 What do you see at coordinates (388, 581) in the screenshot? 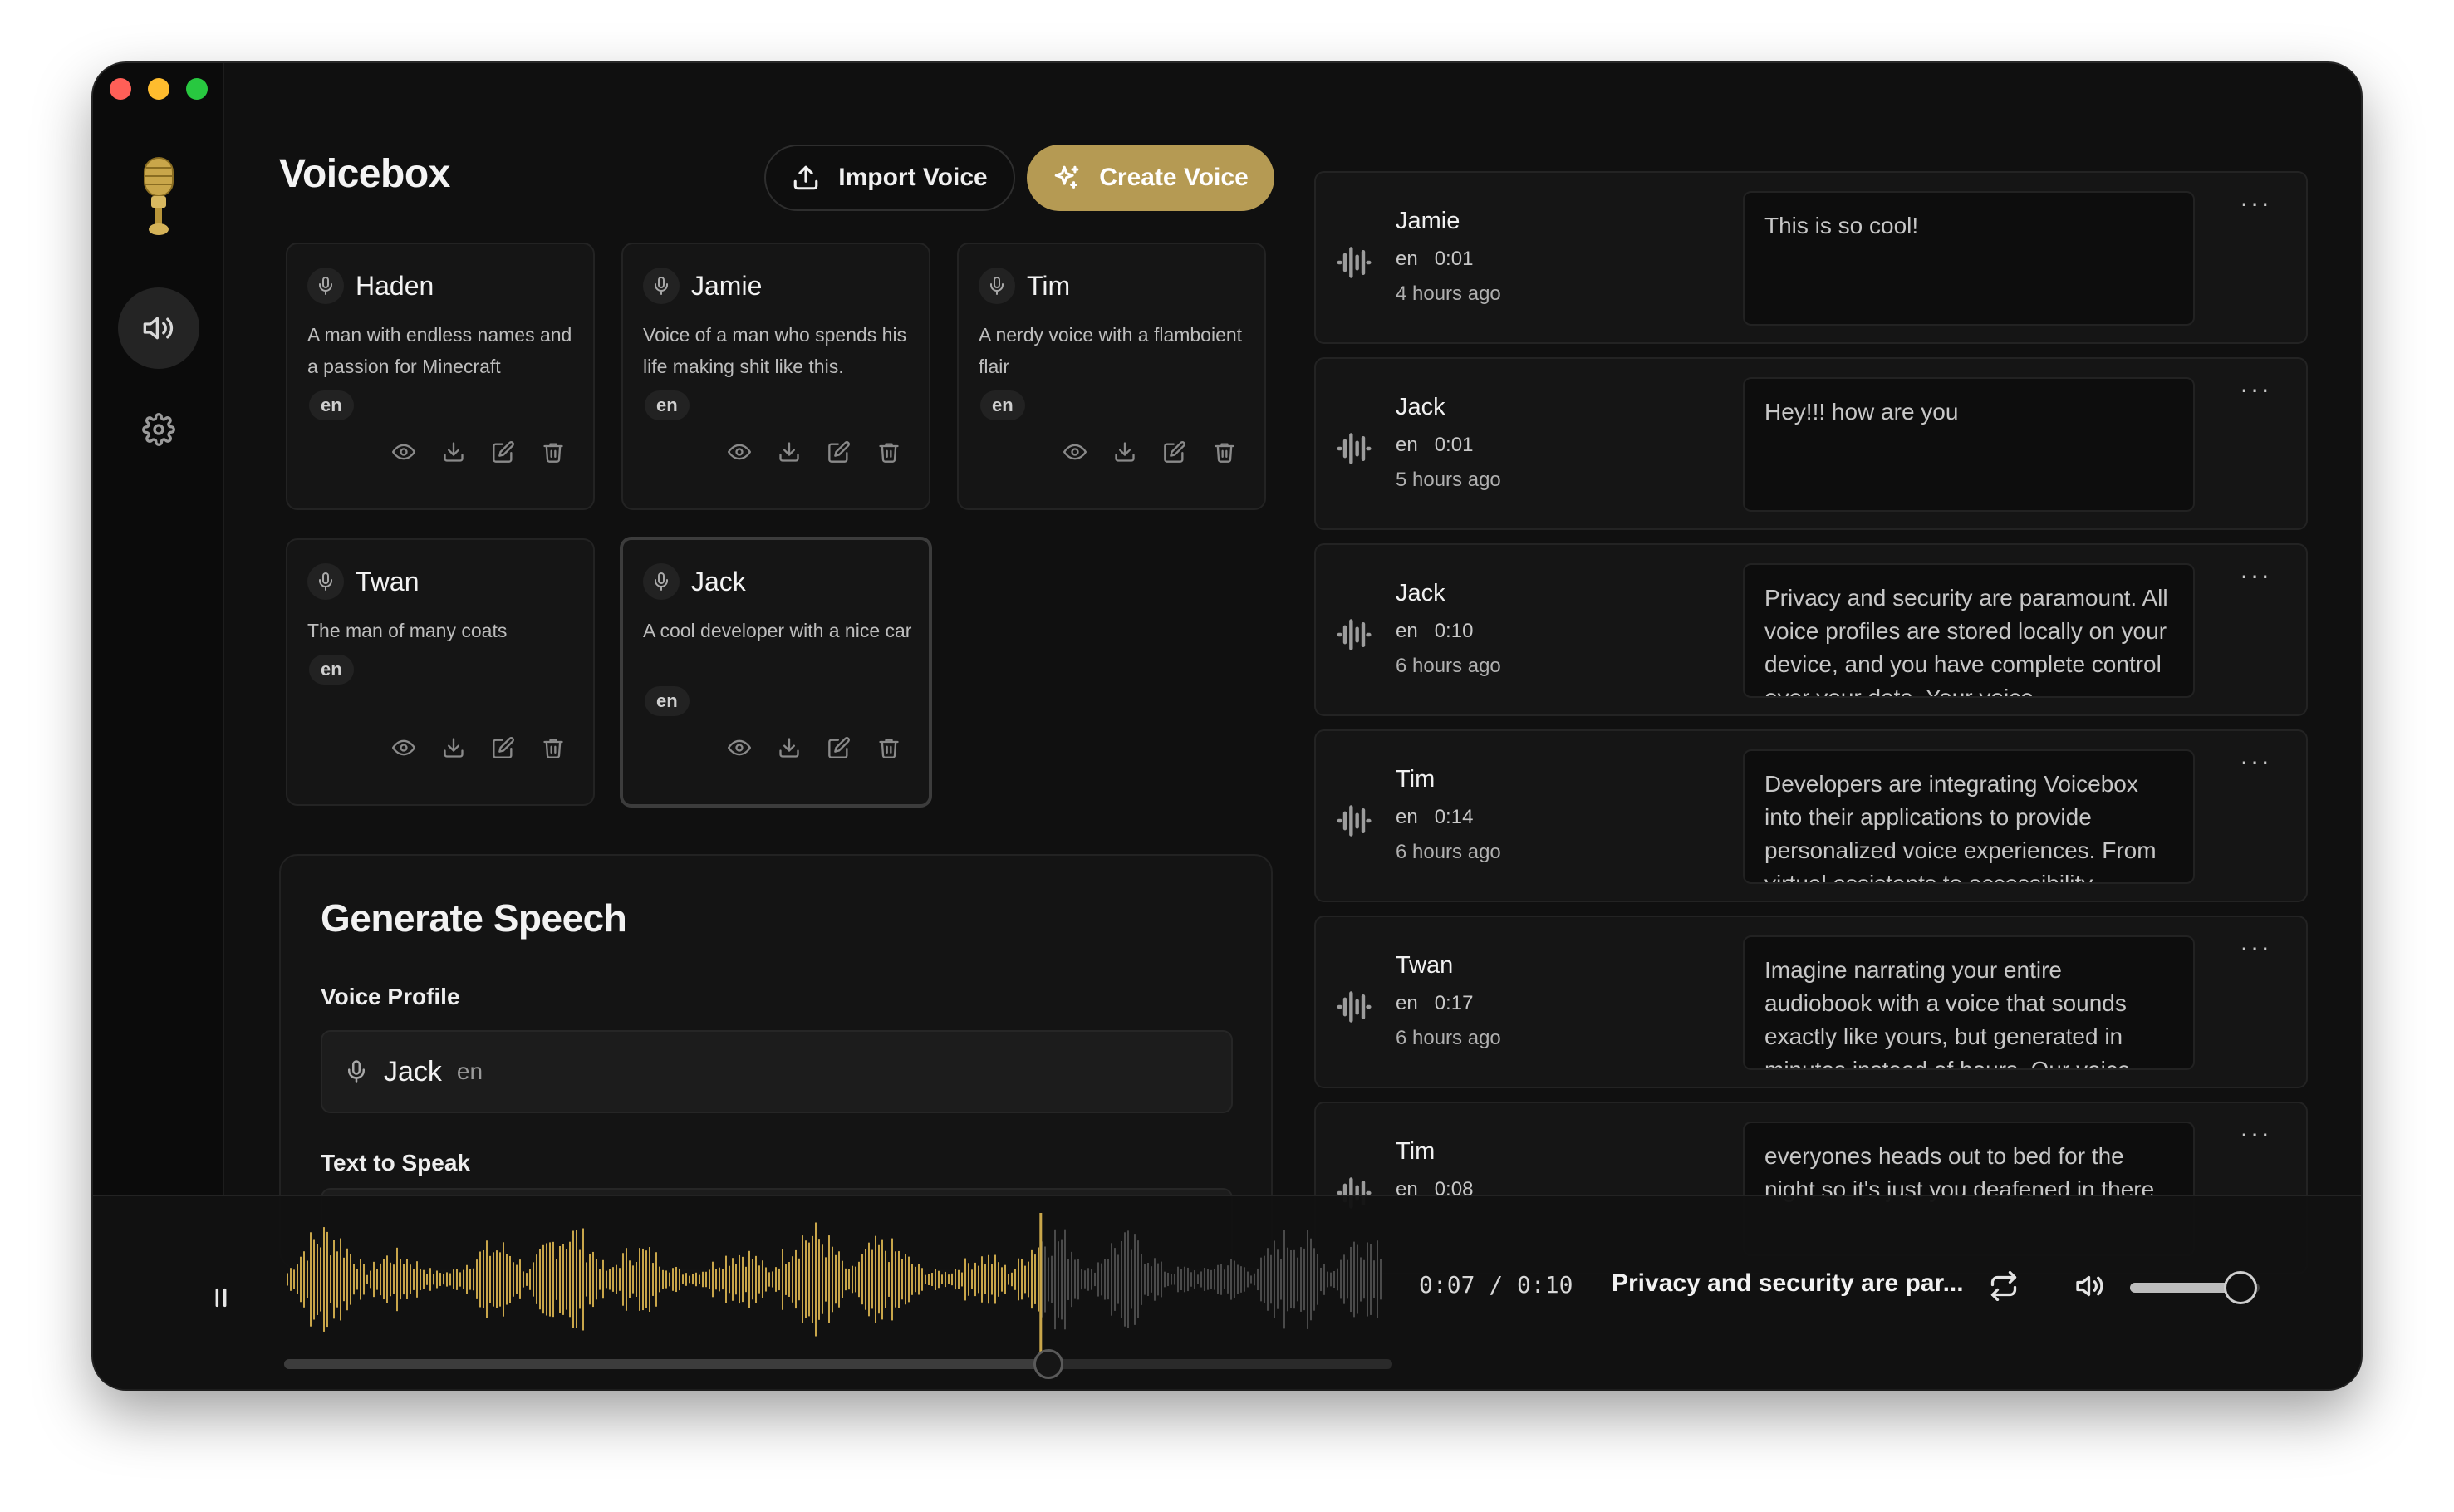
I see `voice-name: Twan` at bounding box center [388, 581].